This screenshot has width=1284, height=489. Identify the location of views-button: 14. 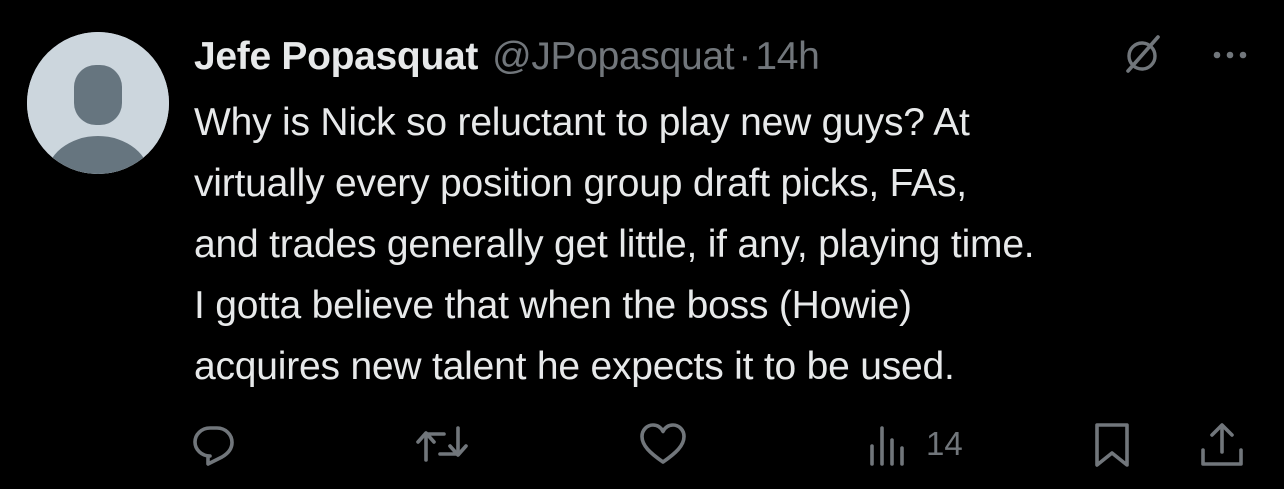
(913, 444).